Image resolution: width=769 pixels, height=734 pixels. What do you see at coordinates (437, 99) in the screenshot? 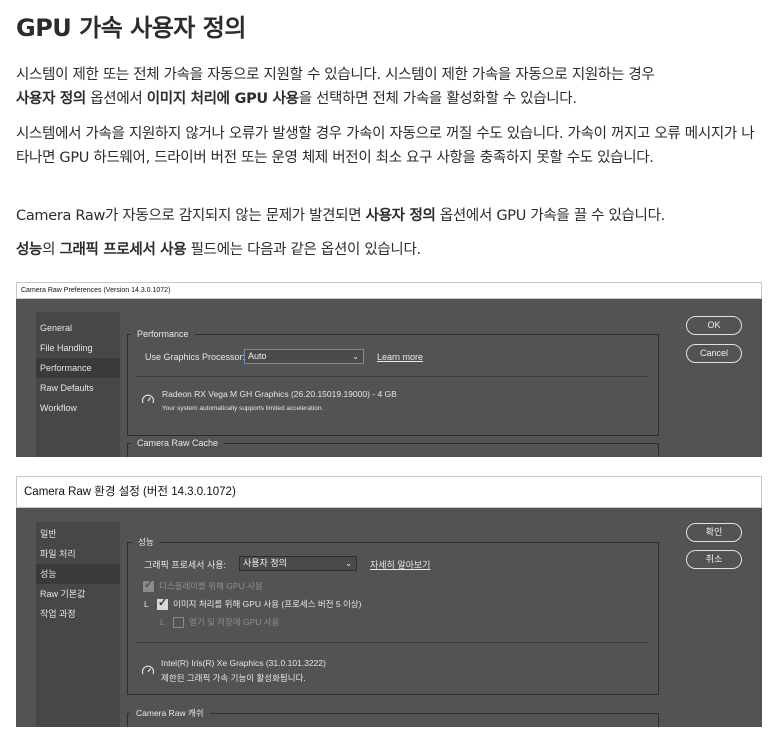
I see `paragraph-1-text-3: 을 선택하면 전체 가속을 활성화할 수 있습니다.` at bounding box center [437, 99].